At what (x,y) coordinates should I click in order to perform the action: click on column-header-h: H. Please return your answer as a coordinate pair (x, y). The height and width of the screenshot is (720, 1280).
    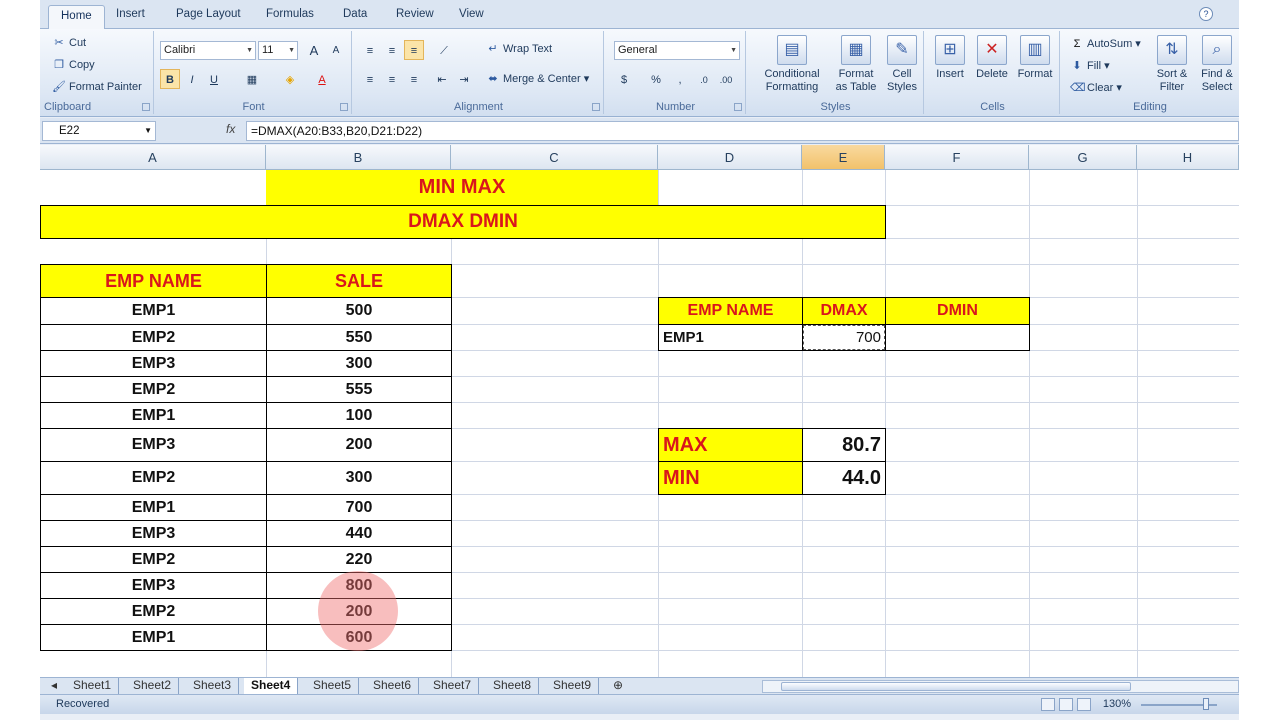
    Looking at the image, I should click on (1188, 157).